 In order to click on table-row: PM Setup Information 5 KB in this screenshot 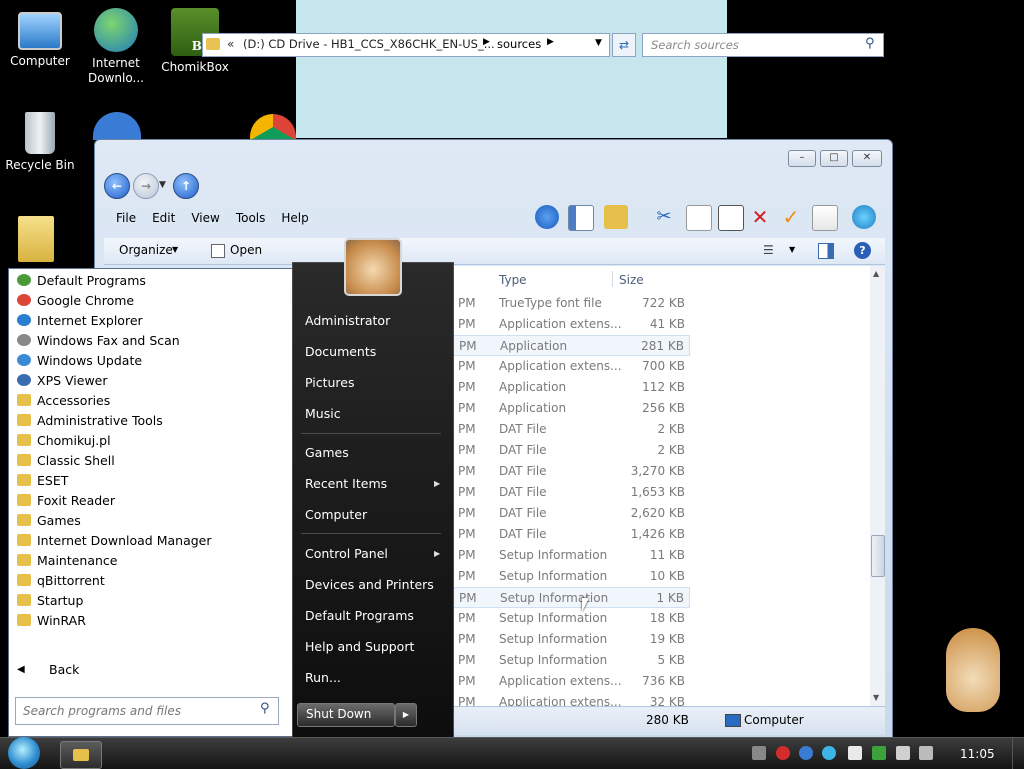, I will do `click(571, 660)`.